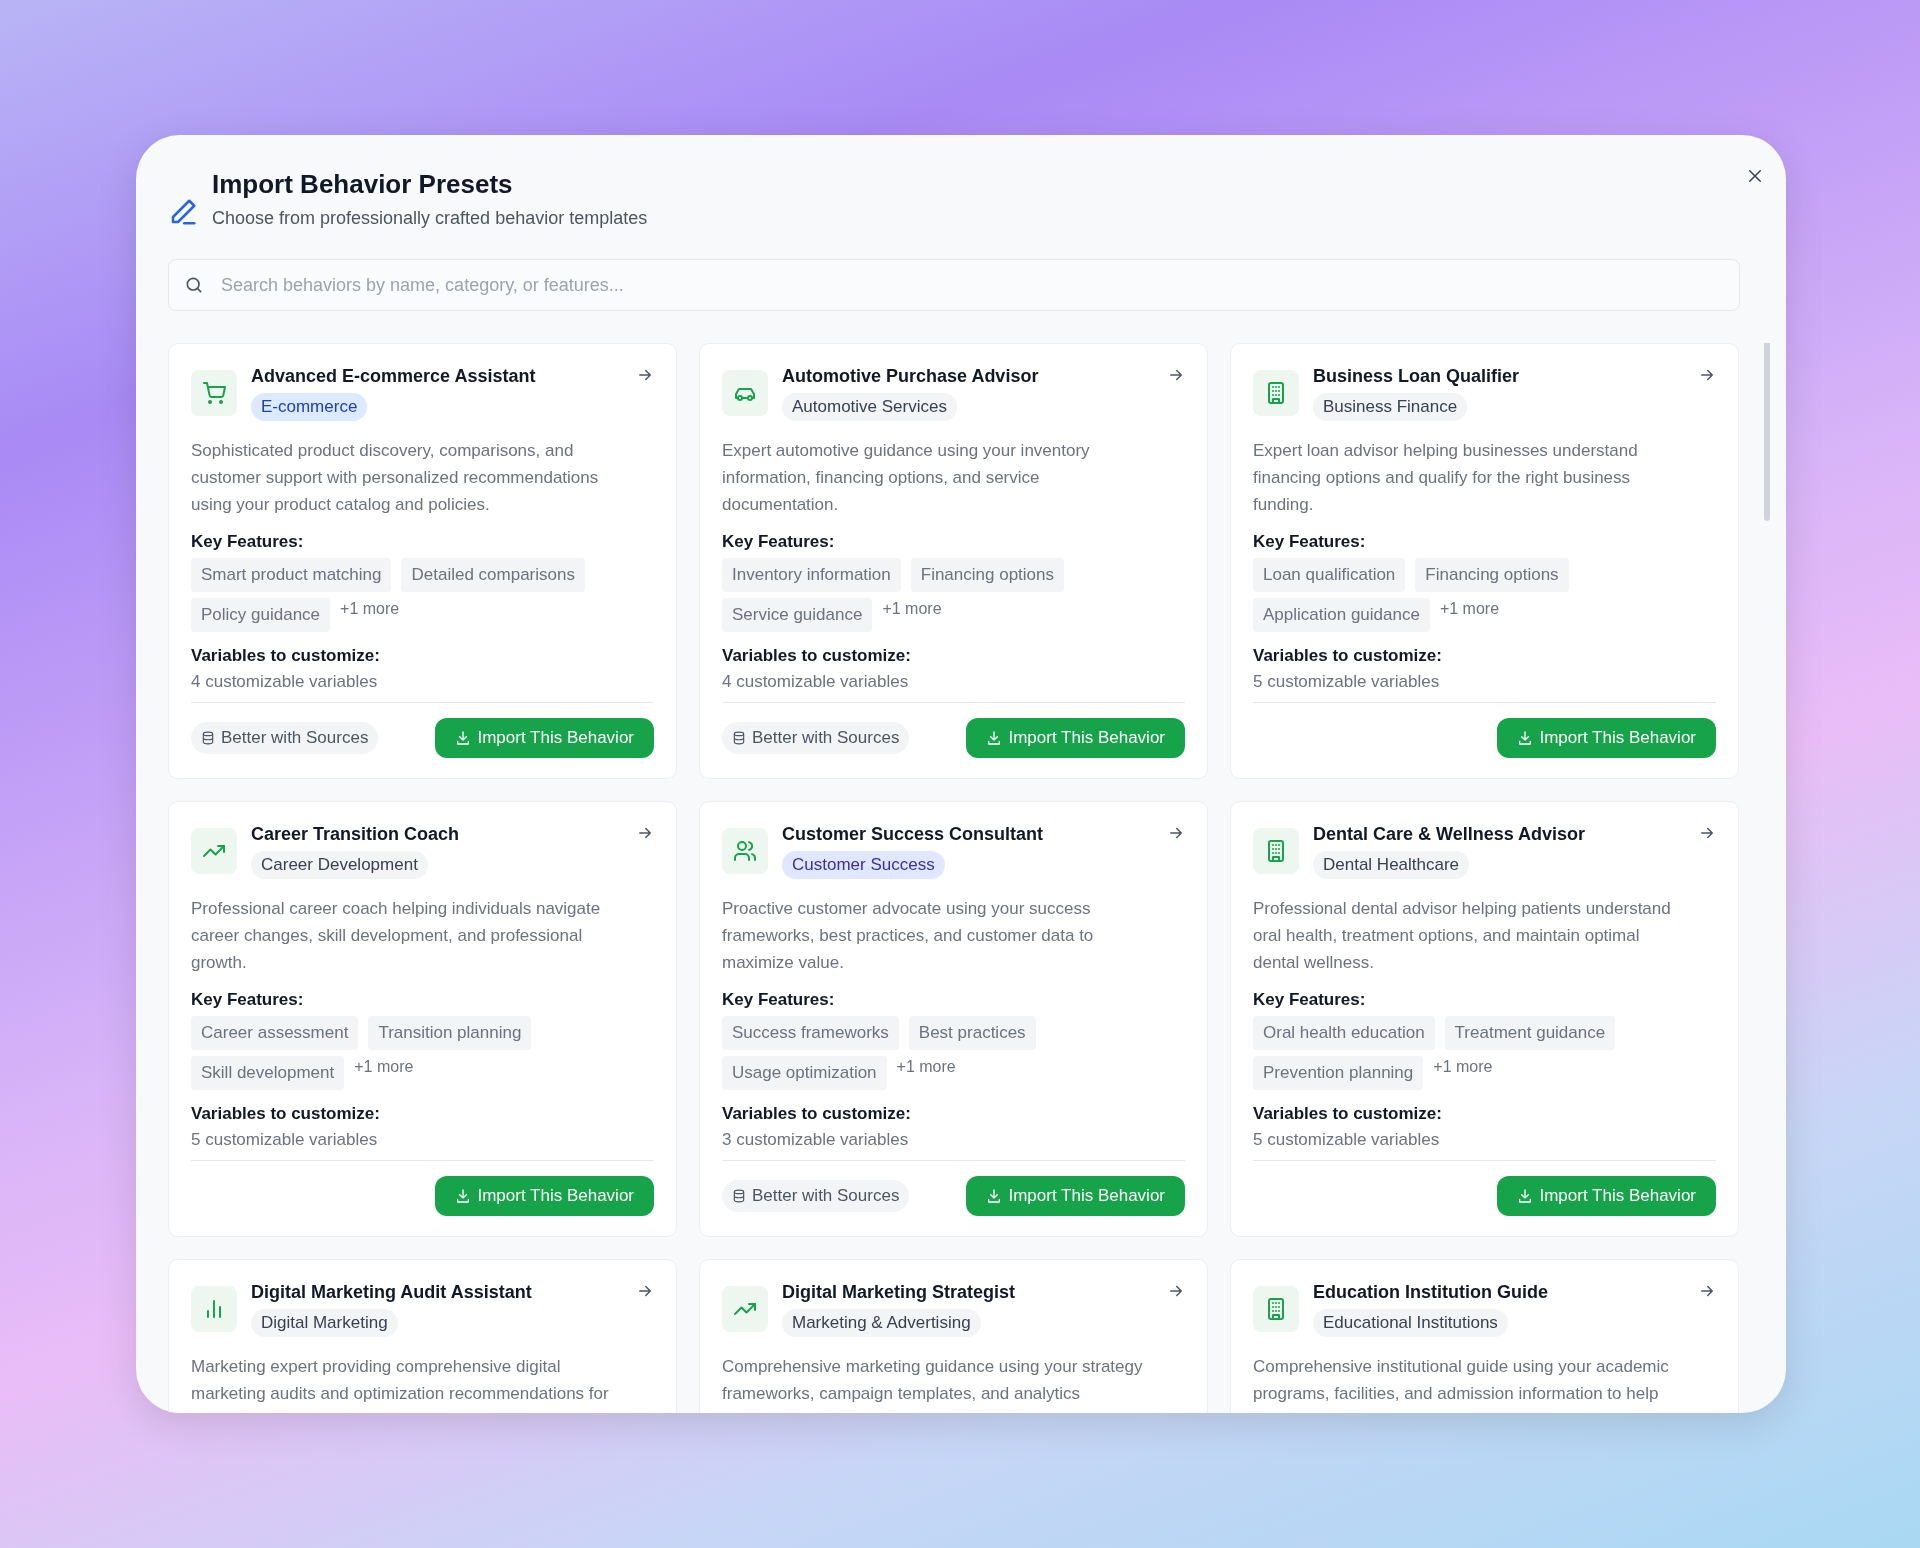  I want to click on dialog-subtitle: Choose from professionally crafted behavior templates, so click(430, 218).